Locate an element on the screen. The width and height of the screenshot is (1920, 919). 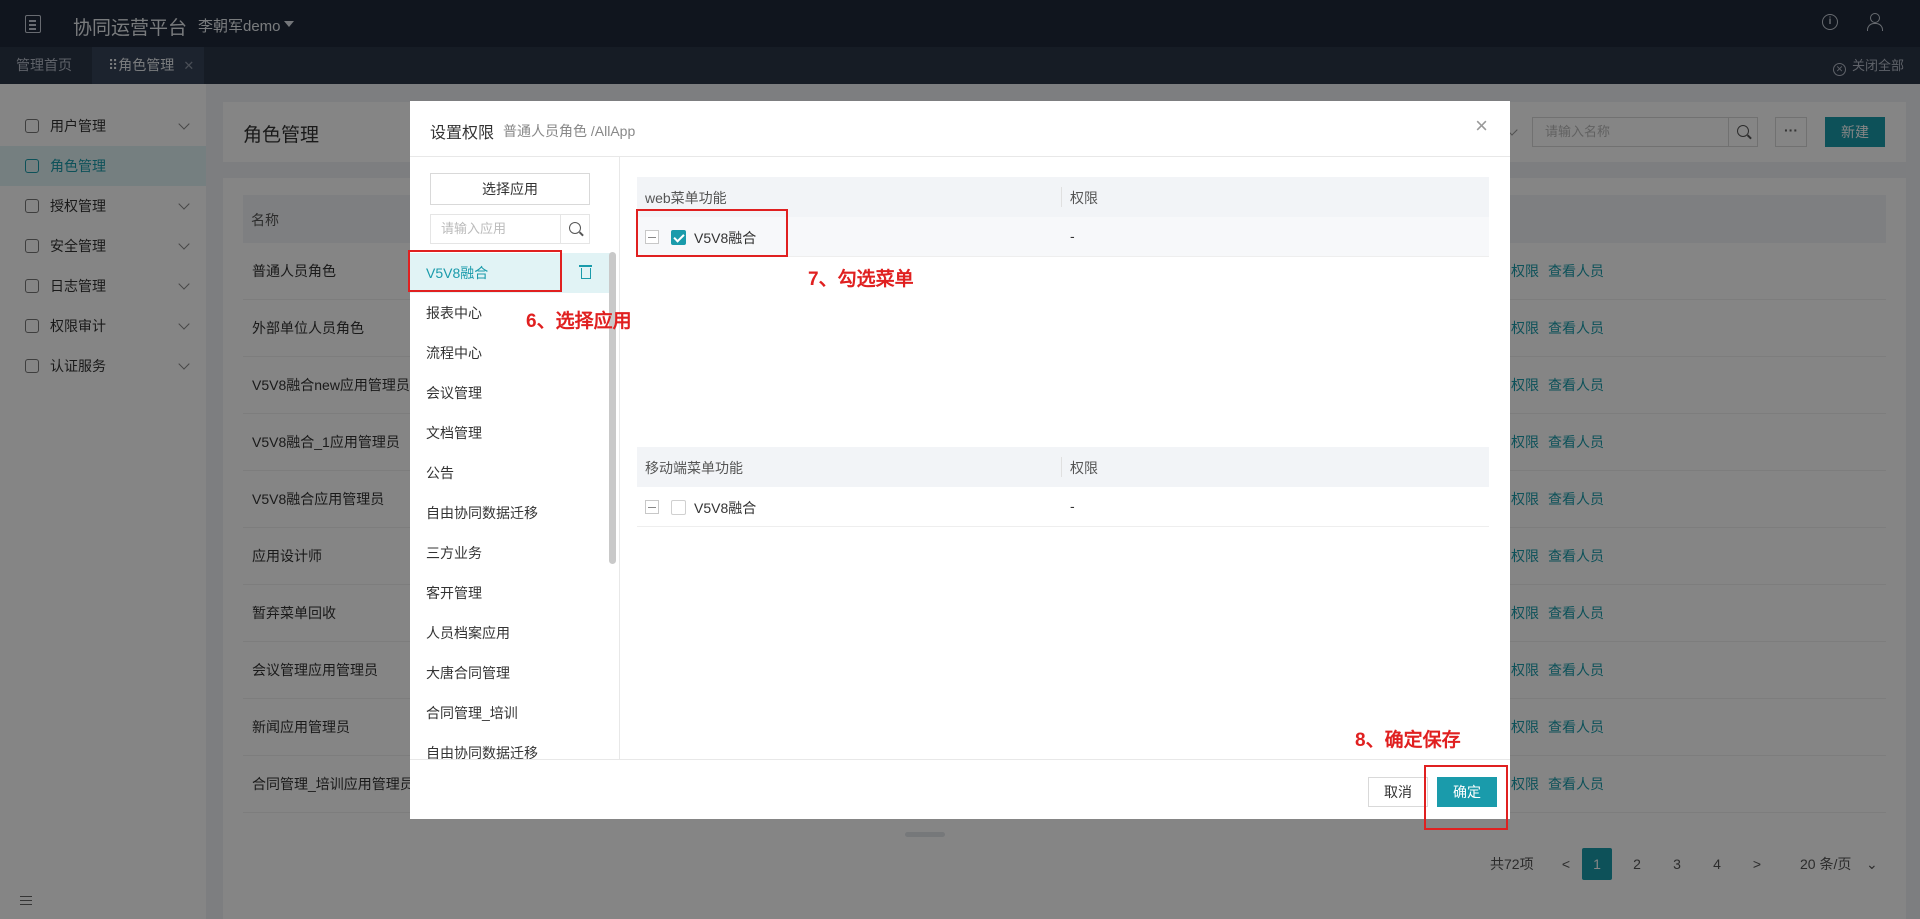
search-icon is located at coordinates (575, 228).